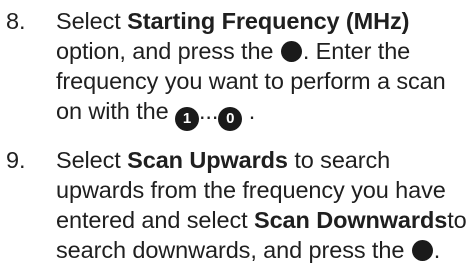 Image resolution: width=473 pixels, height=265 pixels. I want to click on option-name: Starting Frequency (MHz), so click(268, 21).